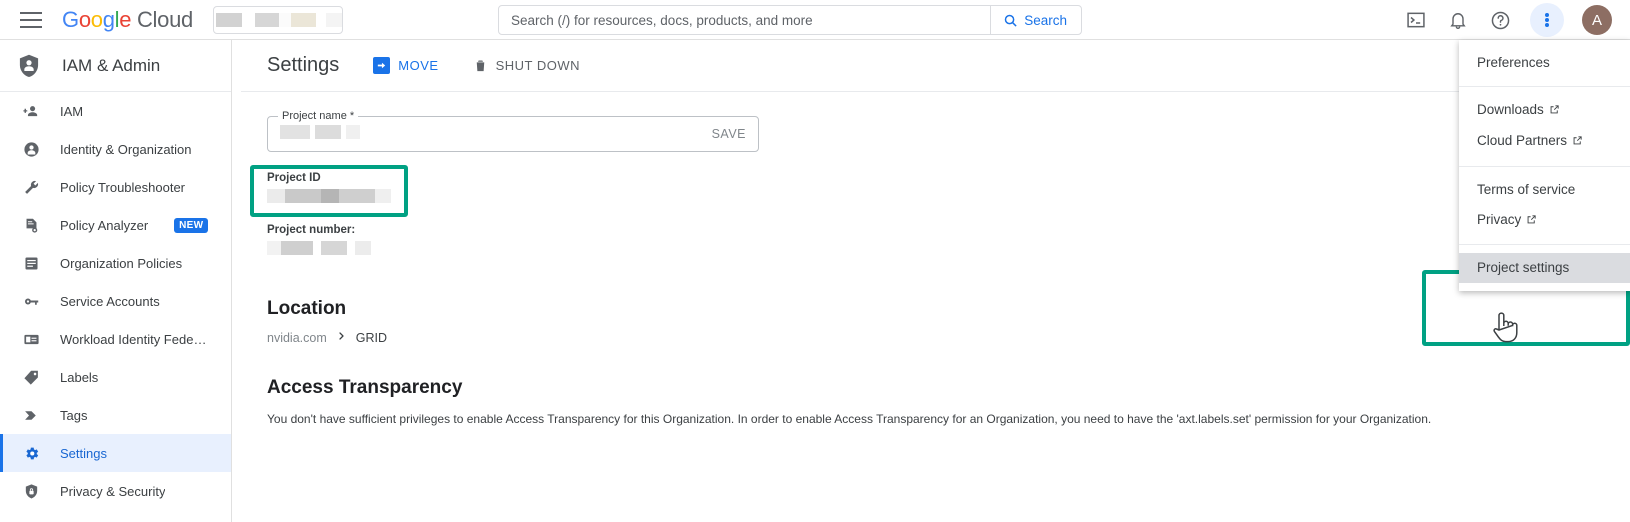 This screenshot has height=522, width=1630. What do you see at coordinates (307, 308) in the screenshot?
I see `location-heading: Location` at bounding box center [307, 308].